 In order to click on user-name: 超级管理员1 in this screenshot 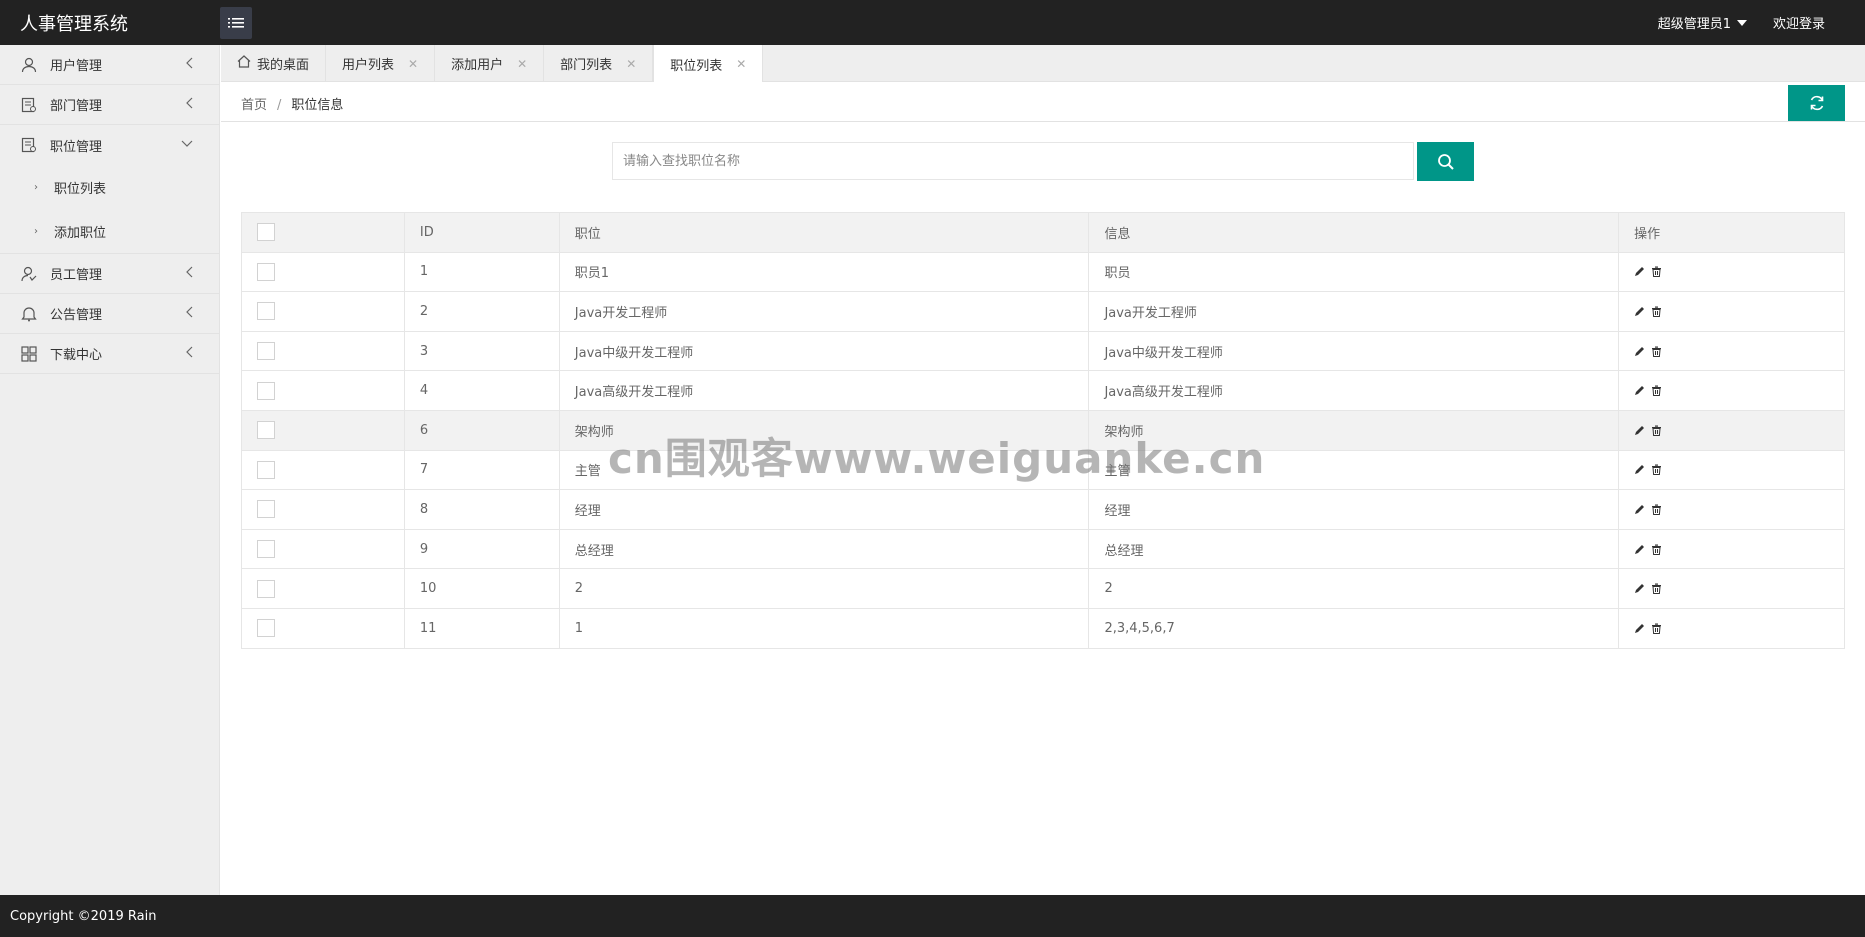, I will do `click(1694, 24)`.